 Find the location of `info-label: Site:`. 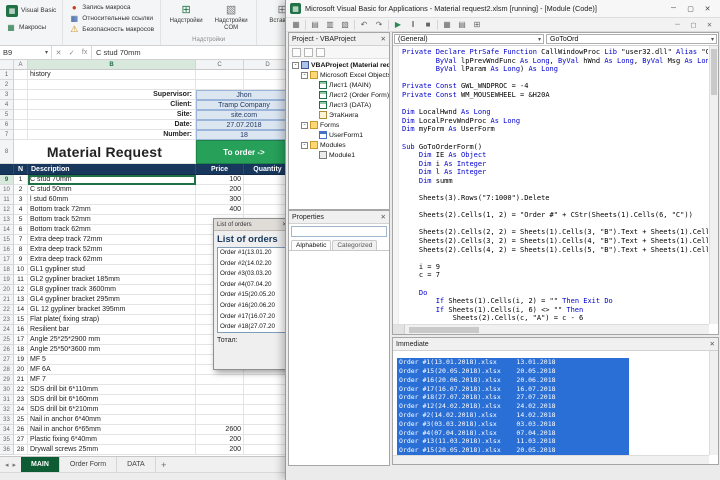

info-label: Site: is located at coordinates (112, 115).